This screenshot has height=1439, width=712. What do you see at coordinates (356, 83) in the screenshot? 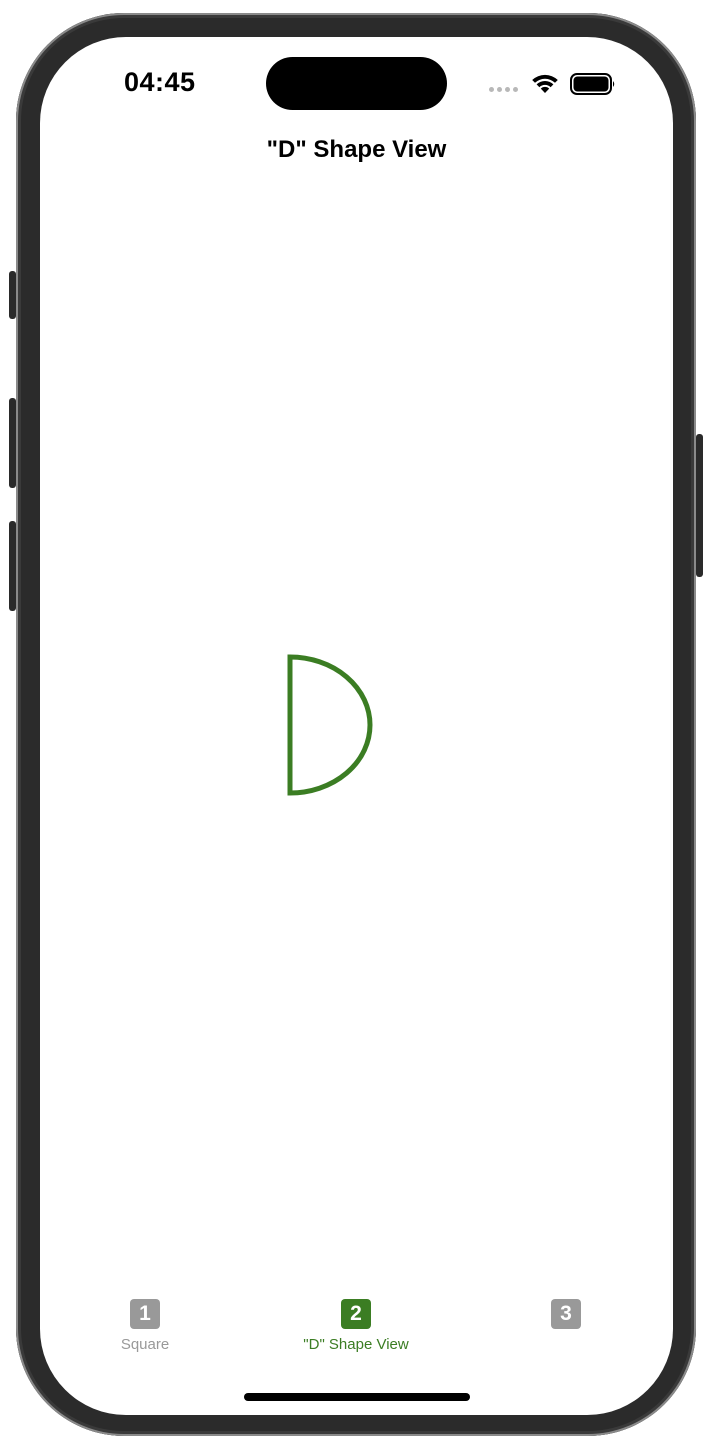
I see `dynamic-island` at bounding box center [356, 83].